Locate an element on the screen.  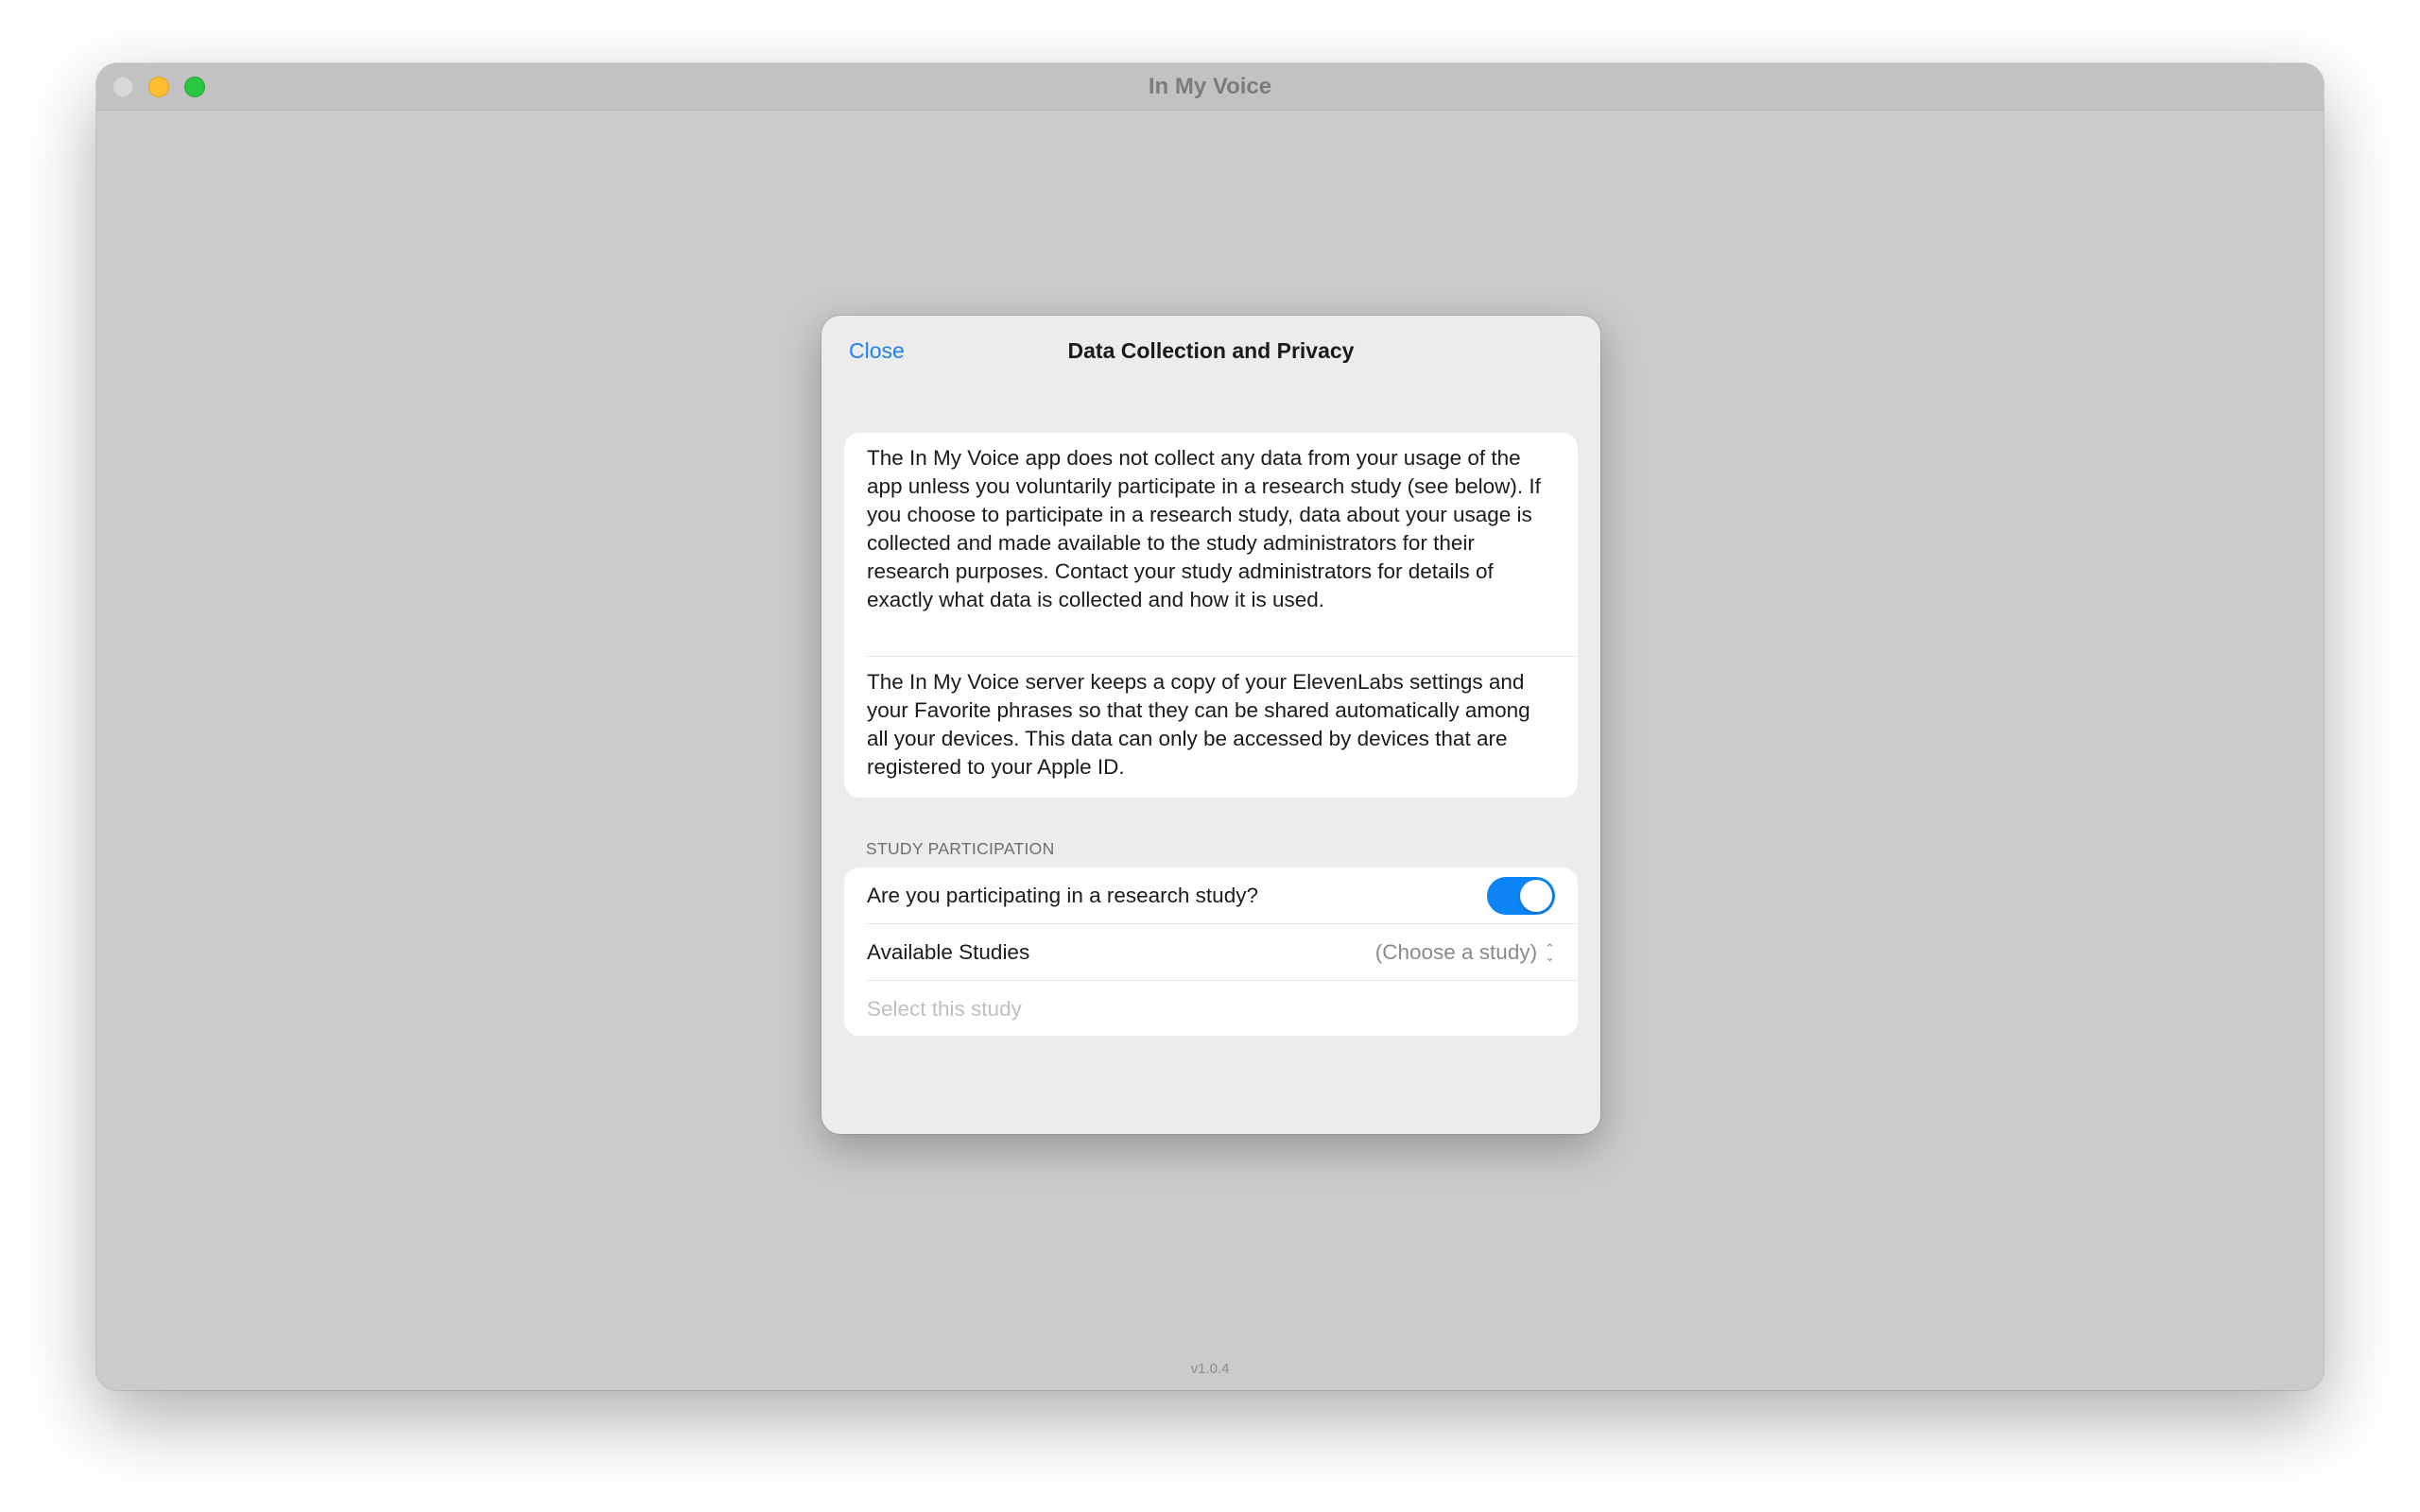
study-picker-value: (Choose a study) is located at coordinates (1456, 951).